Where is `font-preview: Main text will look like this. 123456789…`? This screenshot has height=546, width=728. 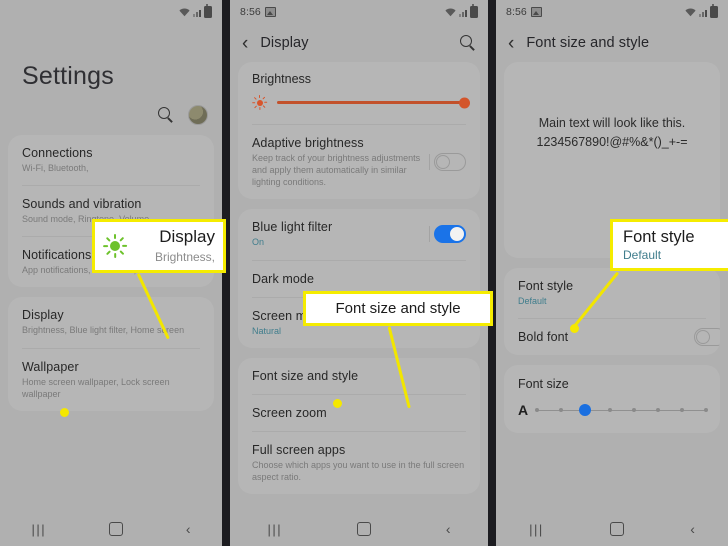 font-preview: Main text will look like this. 123456789… is located at coordinates (612, 127).